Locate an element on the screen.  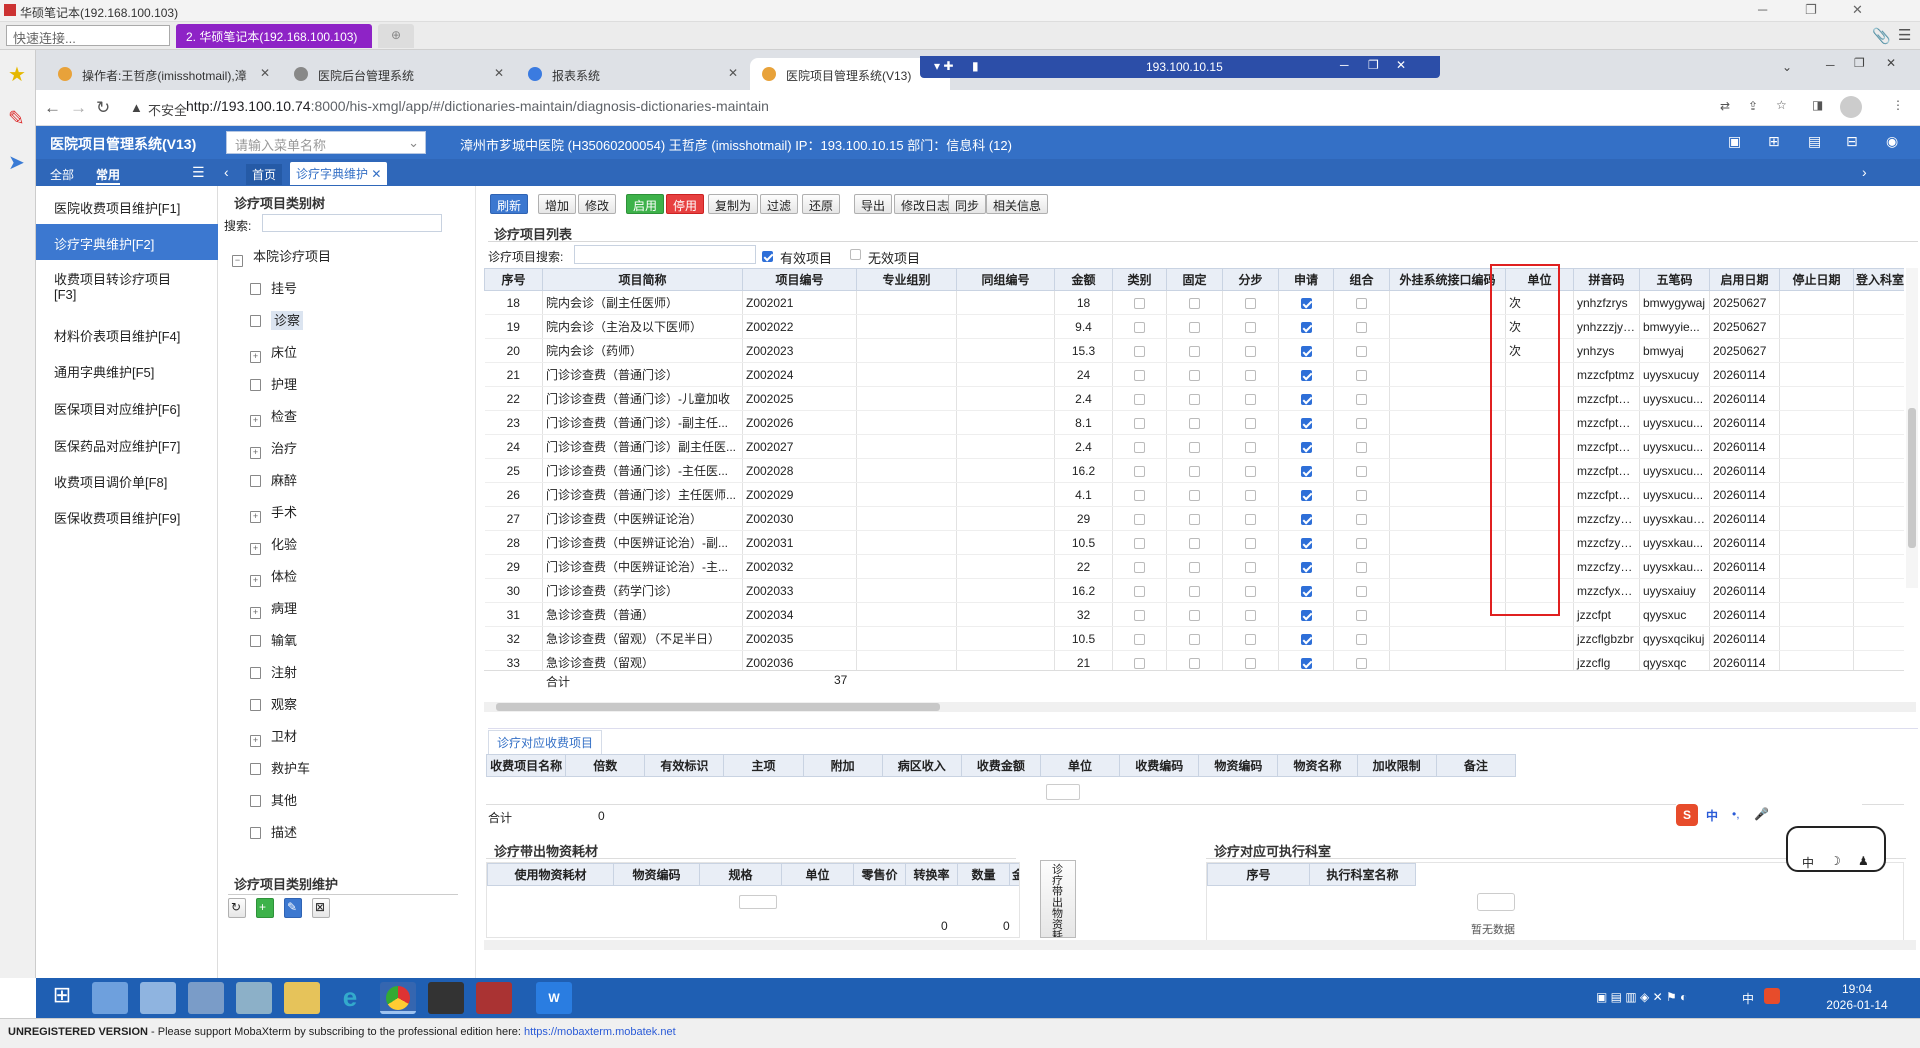
column-header: 单位 is located at coordinates (817, 874).